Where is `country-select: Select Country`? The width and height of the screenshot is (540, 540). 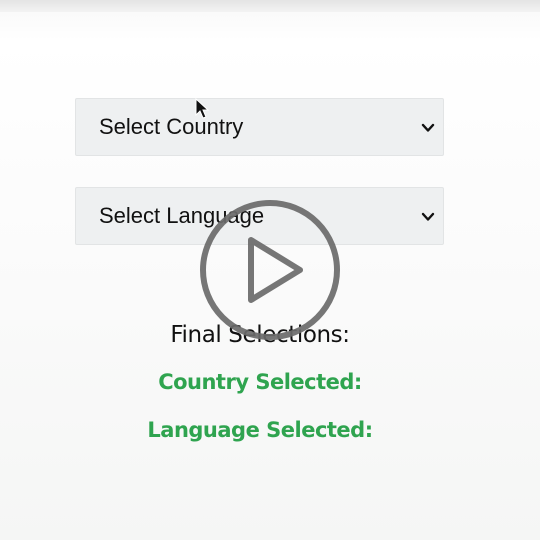 country-select: Select Country is located at coordinates (259, 127).